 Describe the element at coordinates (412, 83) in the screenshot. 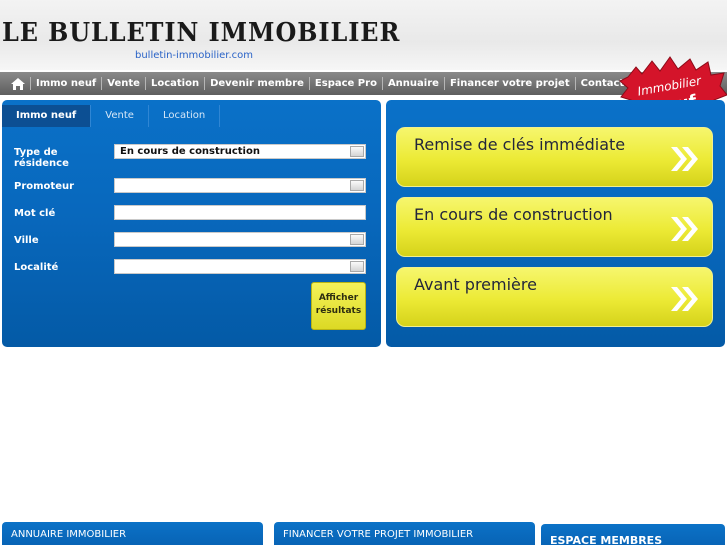

I see `nav-item-annuaire: Annuaire` at that location.